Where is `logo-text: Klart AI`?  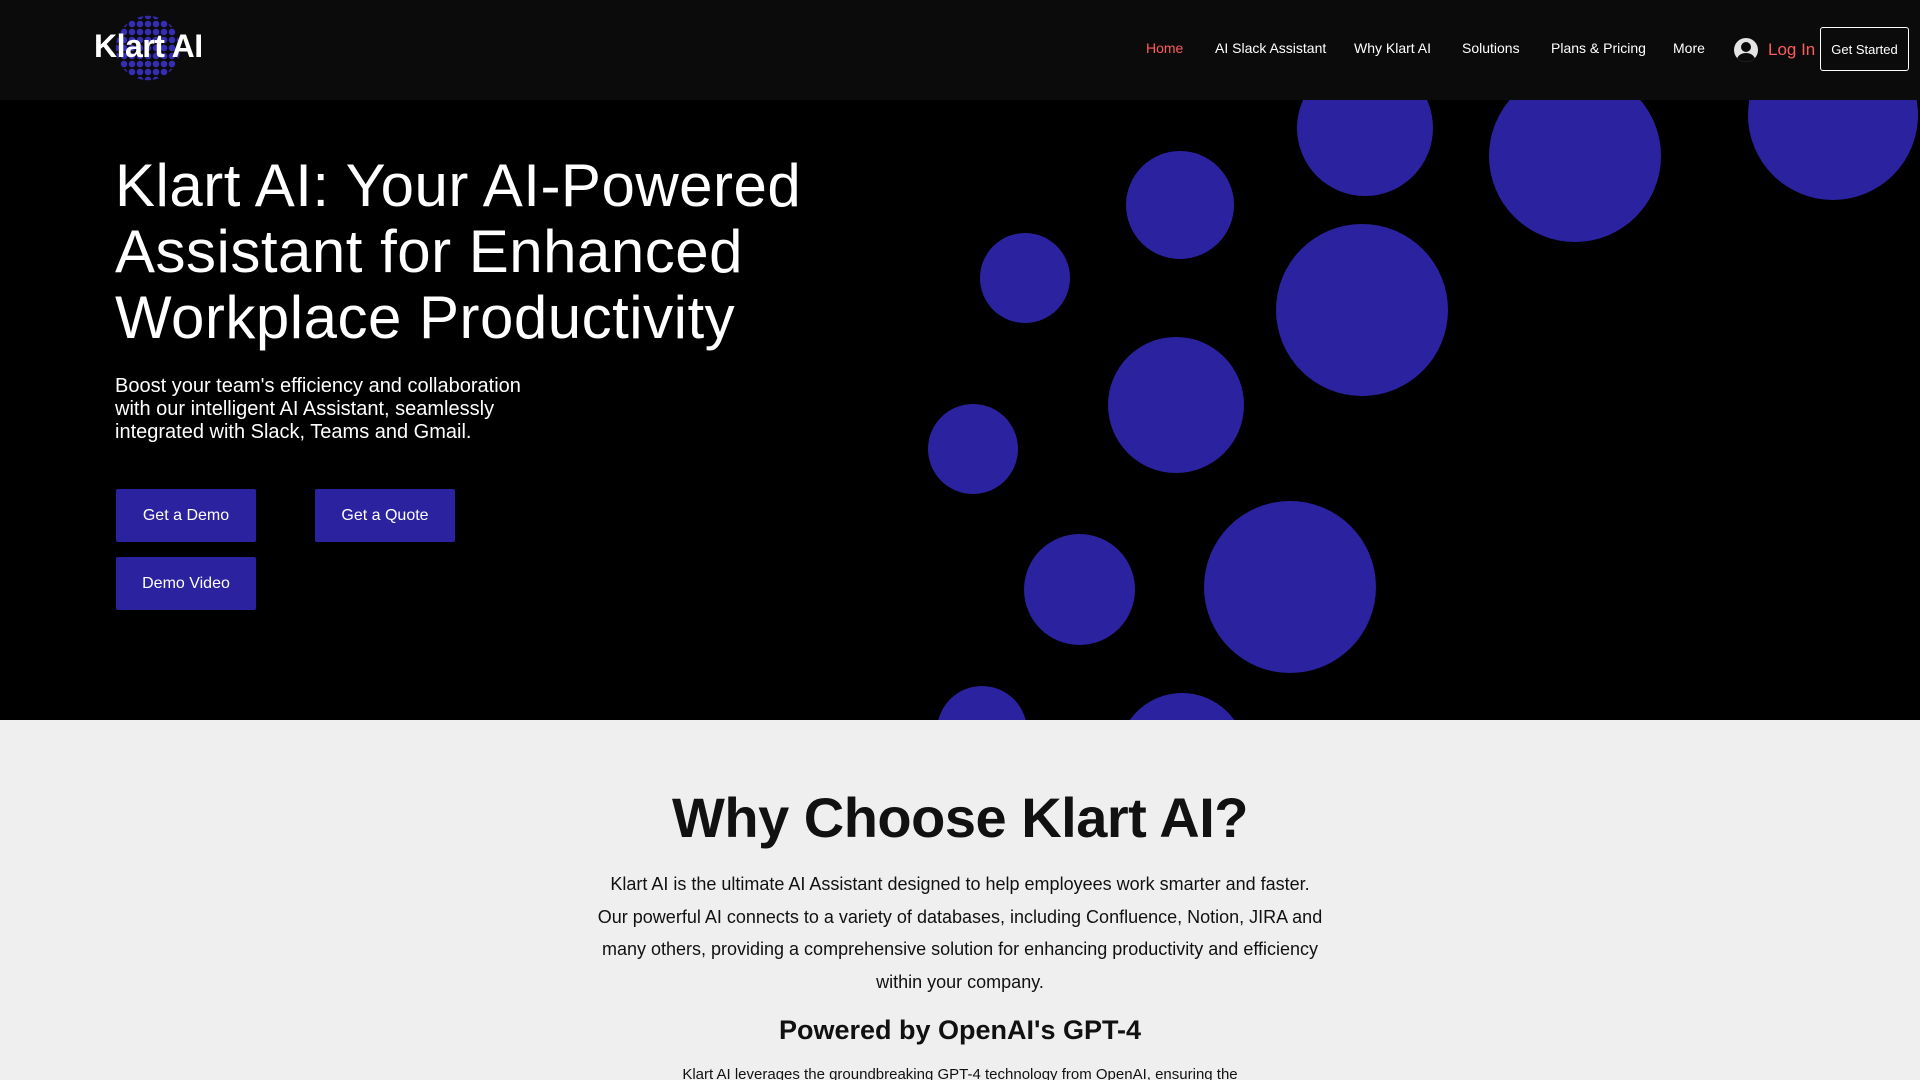 logo-text: Klart AI is located at coordinates (148, 46).